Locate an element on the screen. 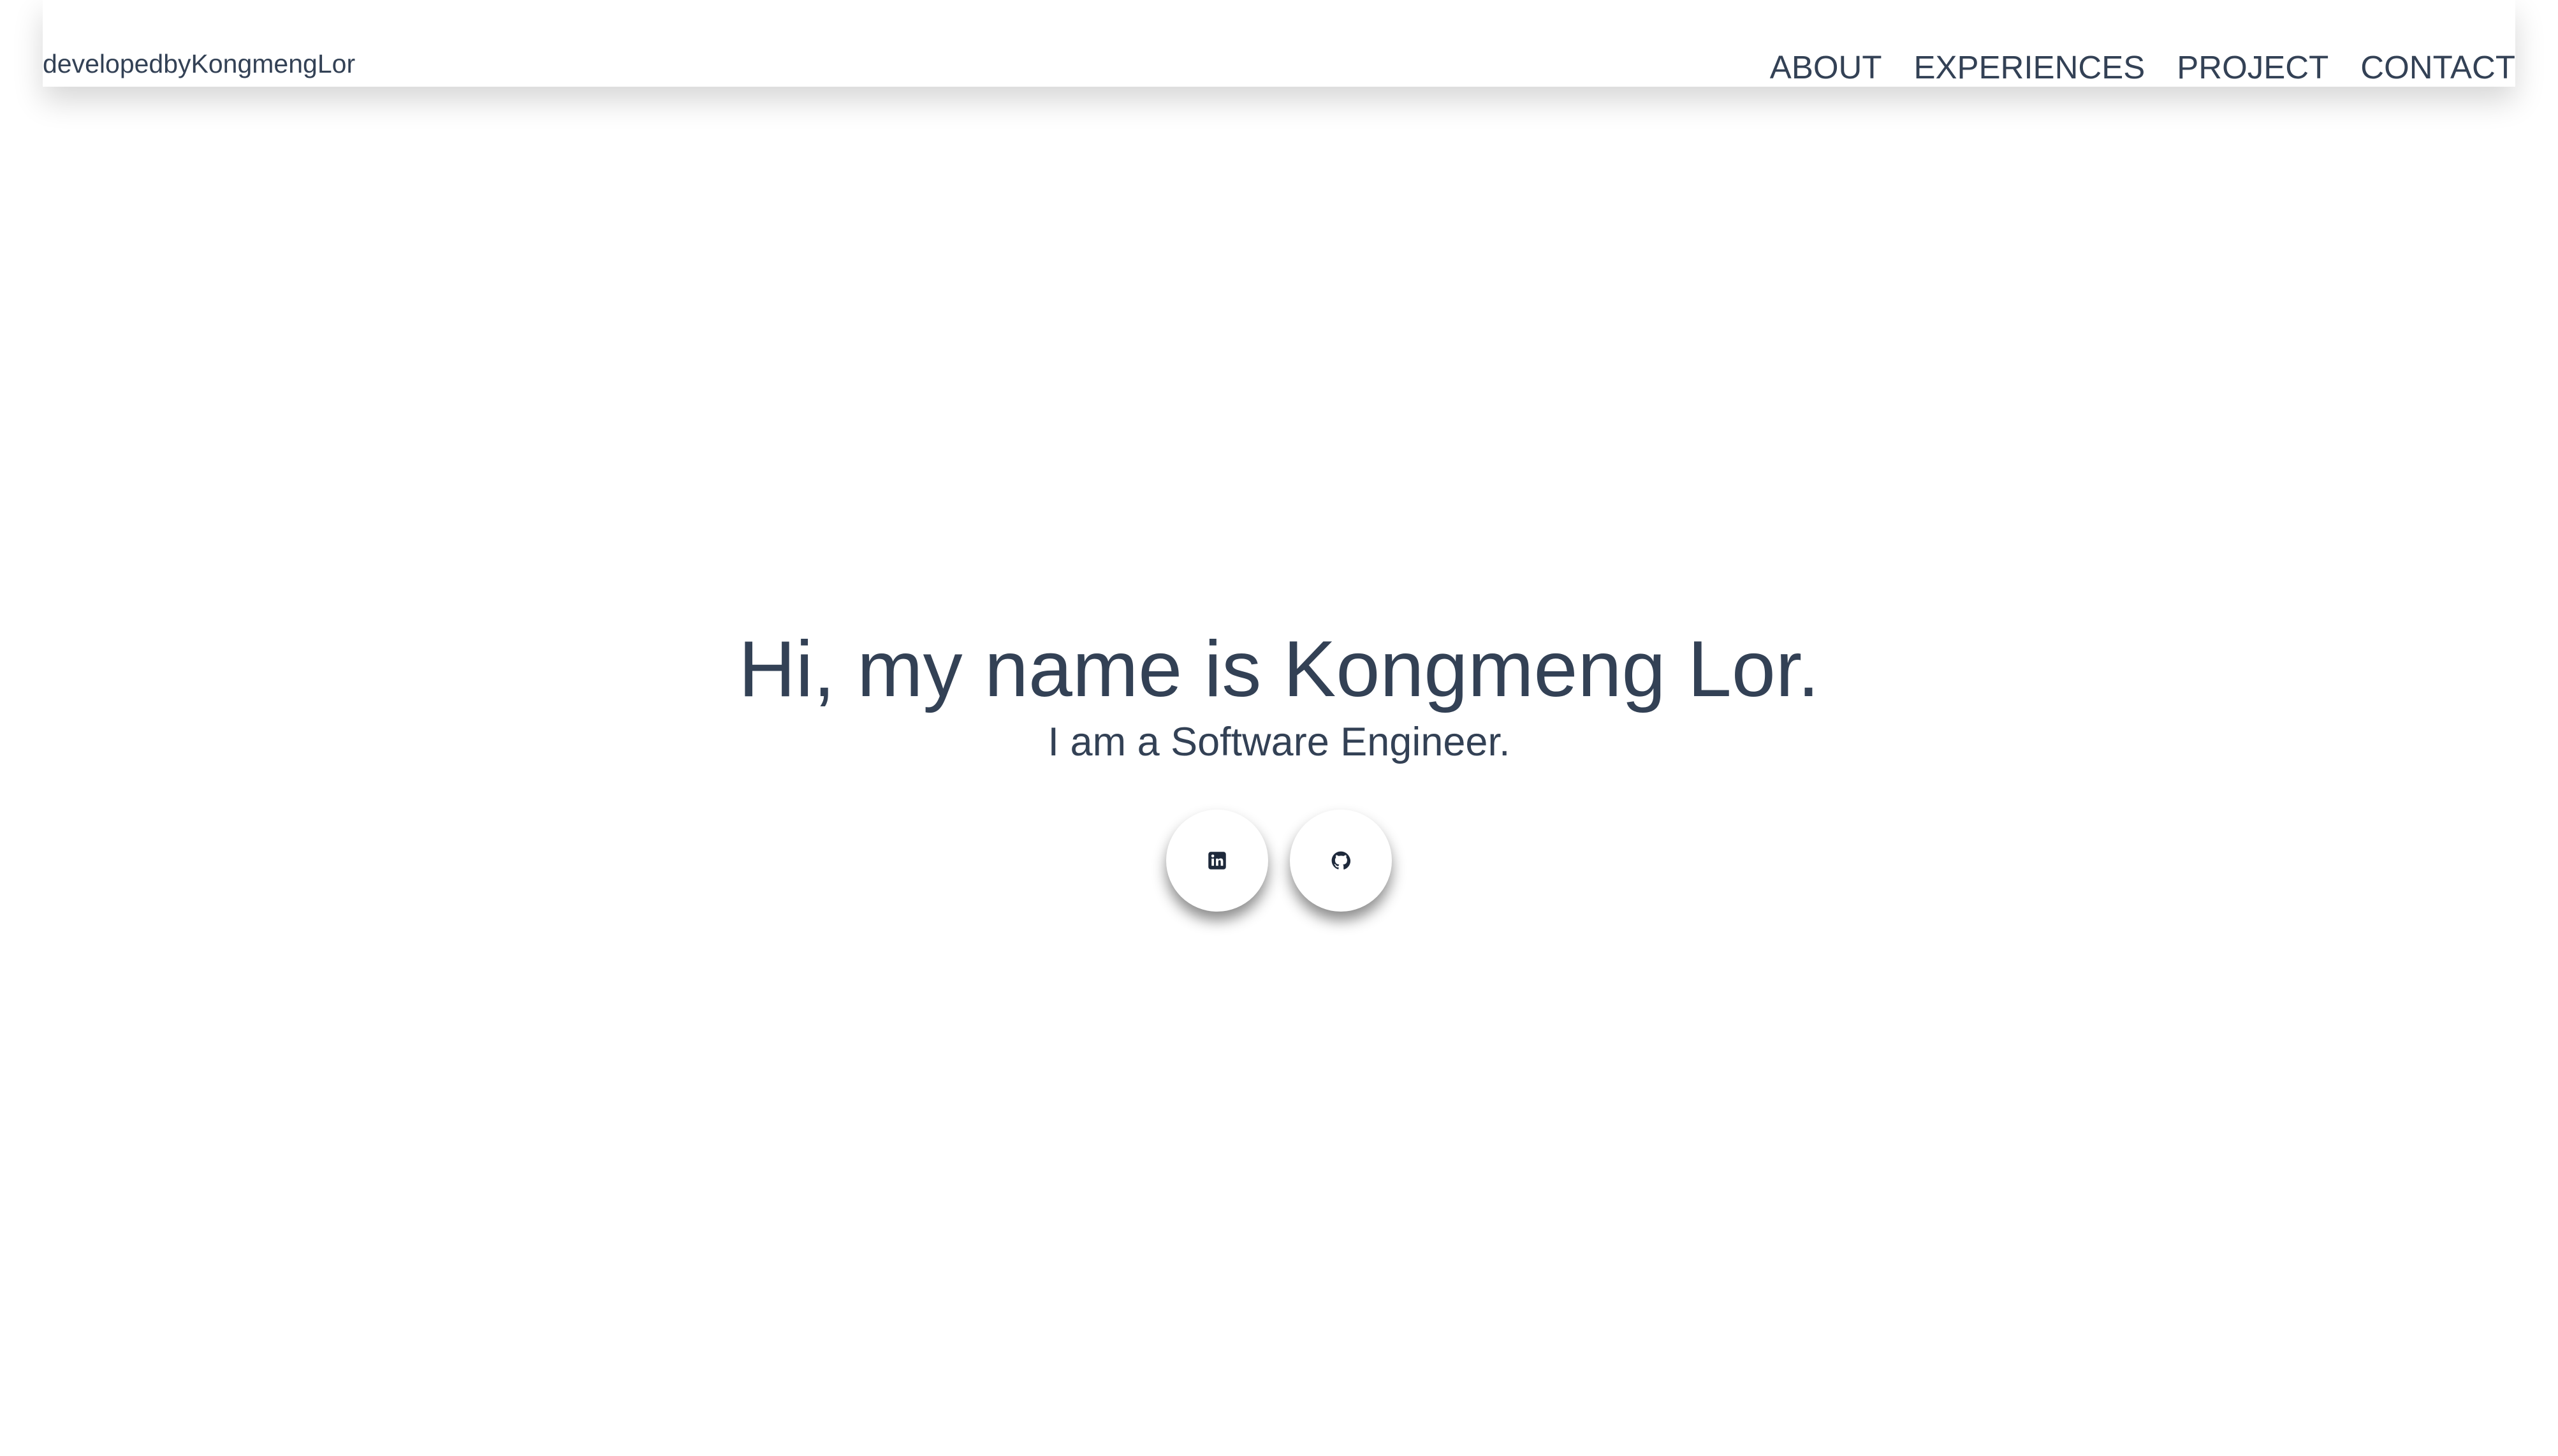 This screenshot has height=1456, width=2558. github-button is located at coordinates (1341, 861).